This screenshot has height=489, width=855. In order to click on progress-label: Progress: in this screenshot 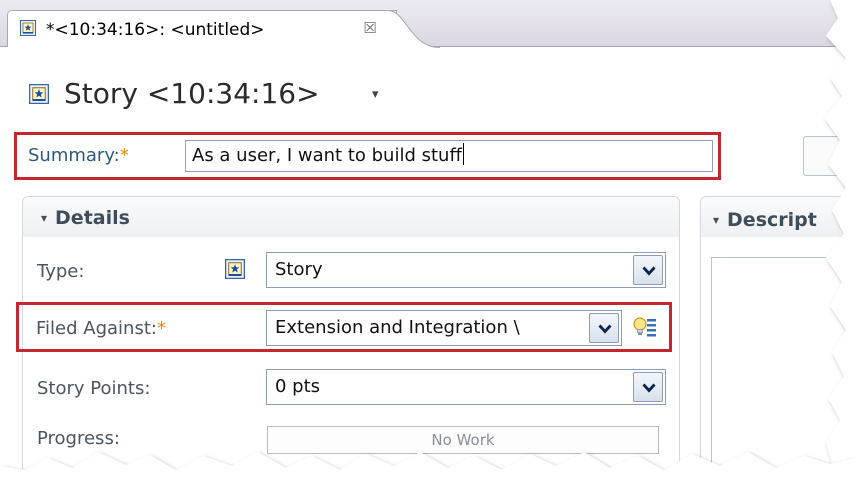, I will do `click(78, 438)`.